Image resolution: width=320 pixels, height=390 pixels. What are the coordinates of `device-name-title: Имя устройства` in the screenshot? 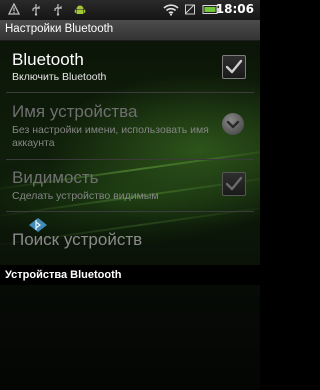 It's located at (75, 111).